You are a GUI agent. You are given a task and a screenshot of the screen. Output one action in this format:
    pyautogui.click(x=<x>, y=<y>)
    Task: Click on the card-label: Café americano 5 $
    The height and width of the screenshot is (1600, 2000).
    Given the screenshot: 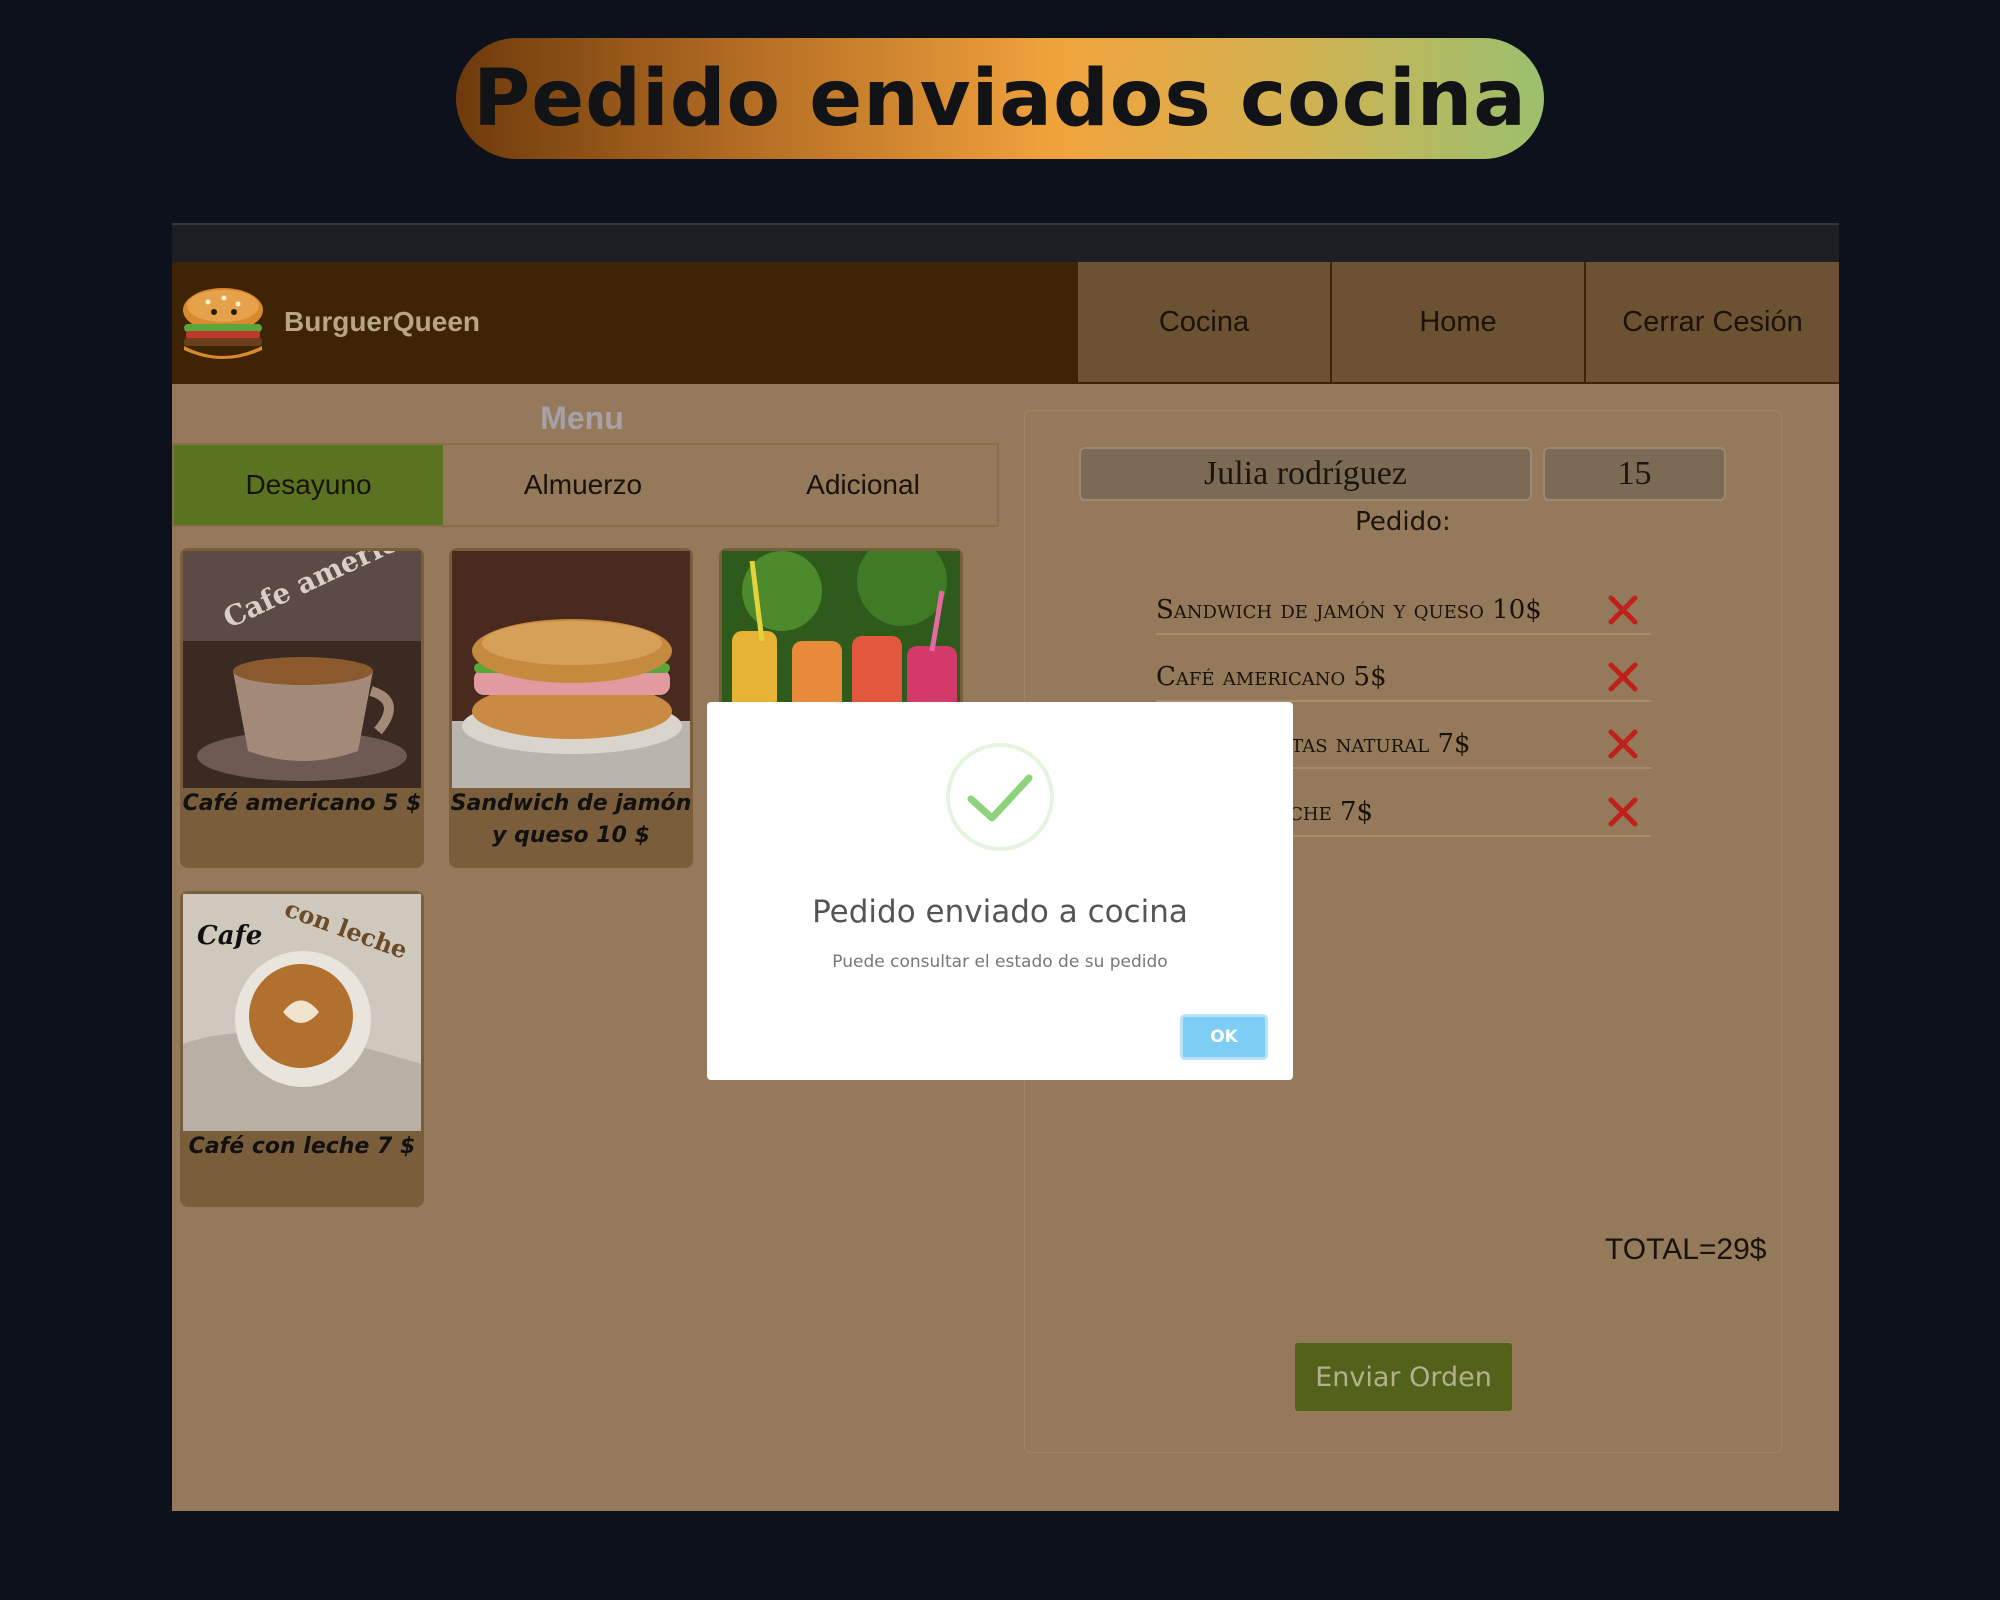 What is the action you would take?
    pyautogui.click(x=302, y=803)
    